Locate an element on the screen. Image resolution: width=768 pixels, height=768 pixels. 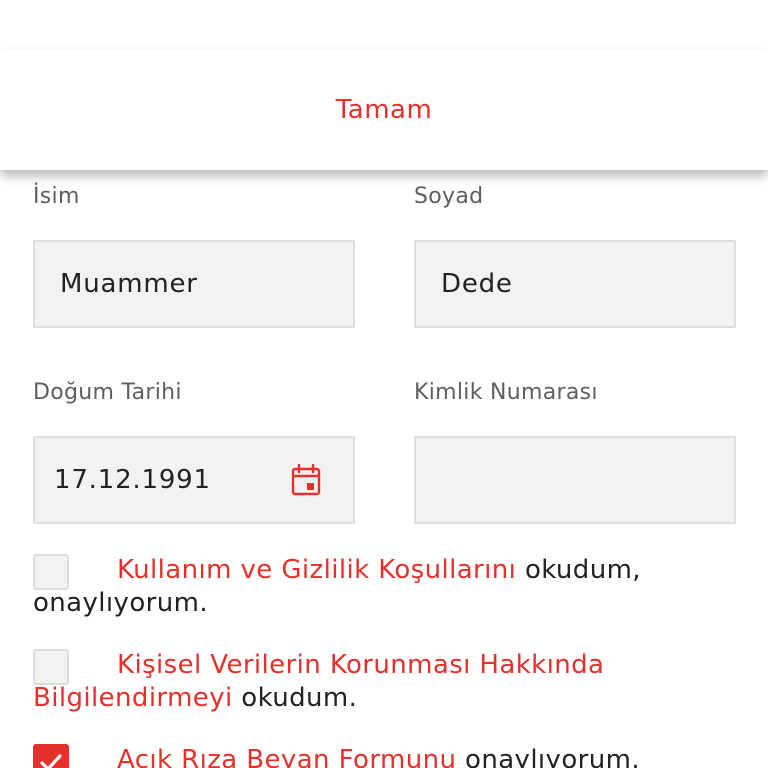
last-name-label: Soyad is located at coordinates (449, 196).